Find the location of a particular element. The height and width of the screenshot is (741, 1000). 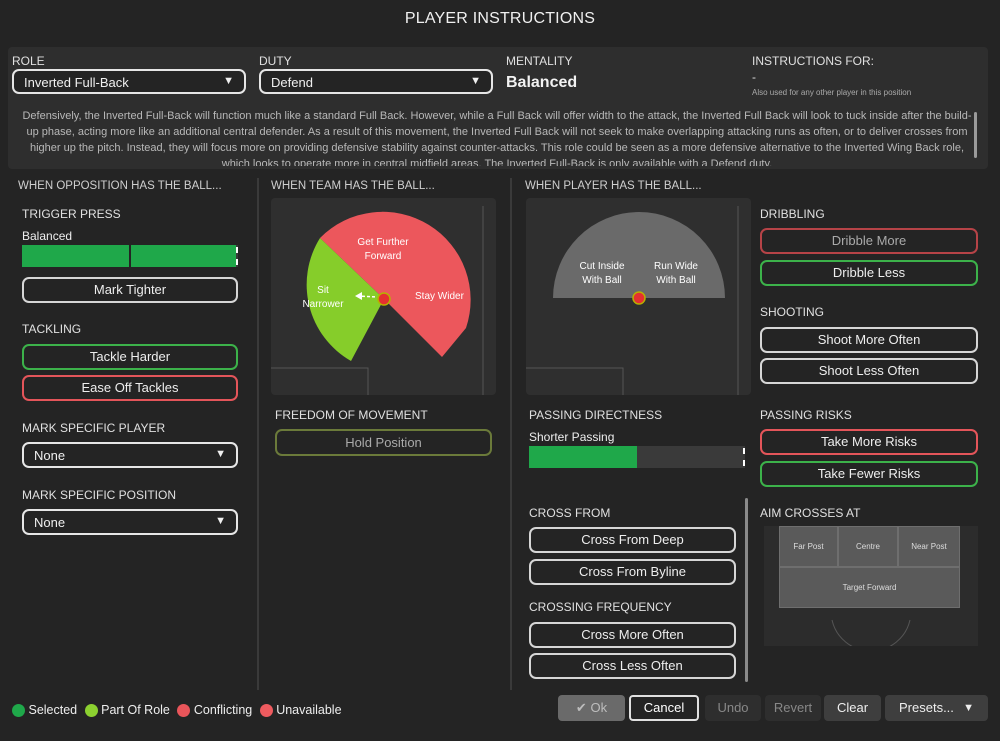

passing-directness-label: PASSING DIRECTNESS is located at coordinates (596, 415).